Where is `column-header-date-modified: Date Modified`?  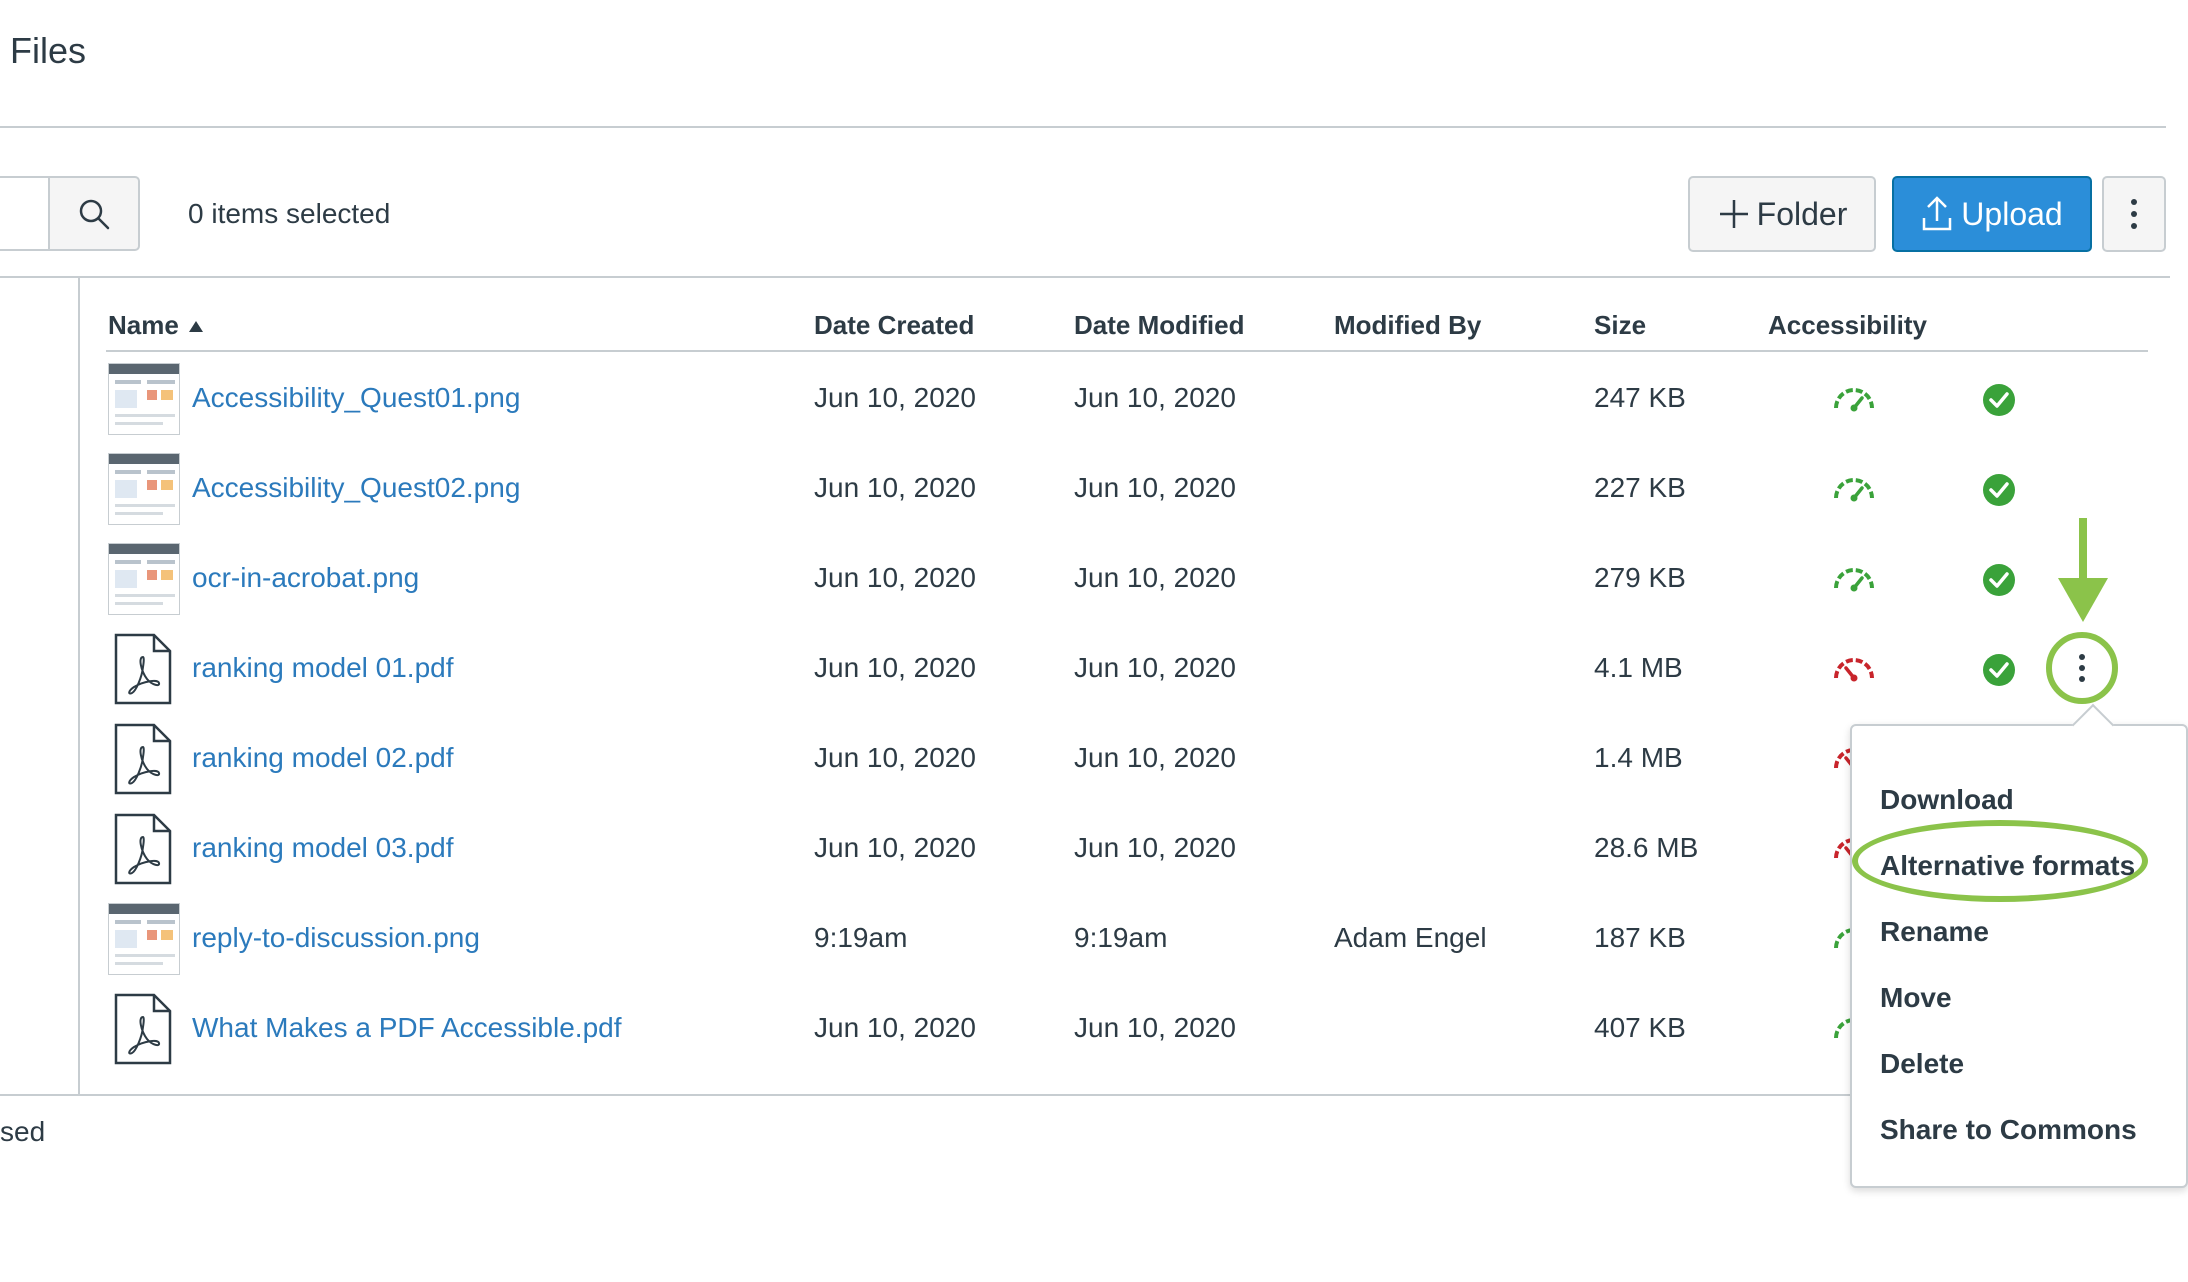 column-header-date-modified: Date Modified is located at coordinates (1159, 325).